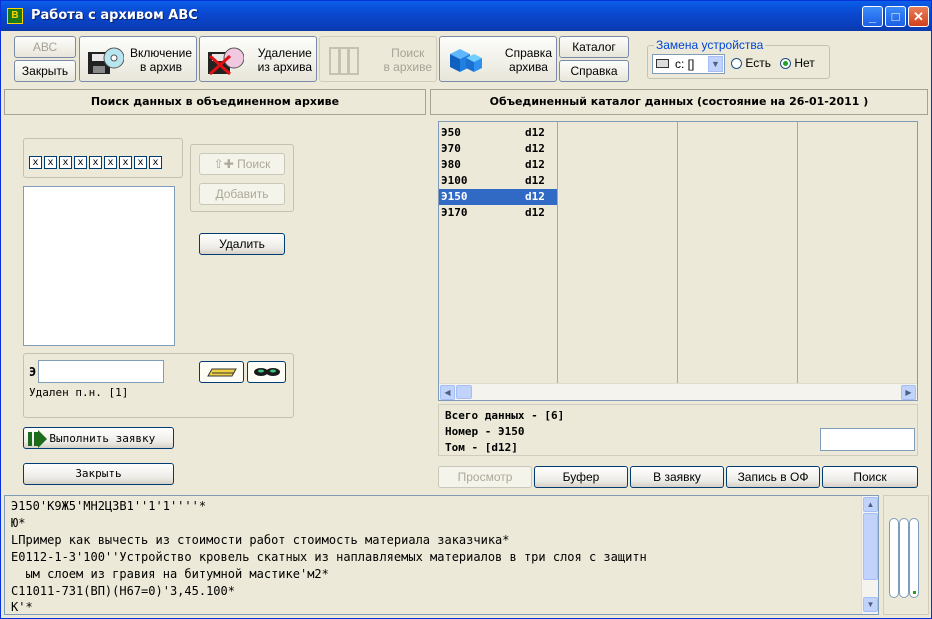  What do you see at coordinates (908, 392) in the screenshot?
I see `scroll-right-icon: ▶` at bounding box center [908, 392].